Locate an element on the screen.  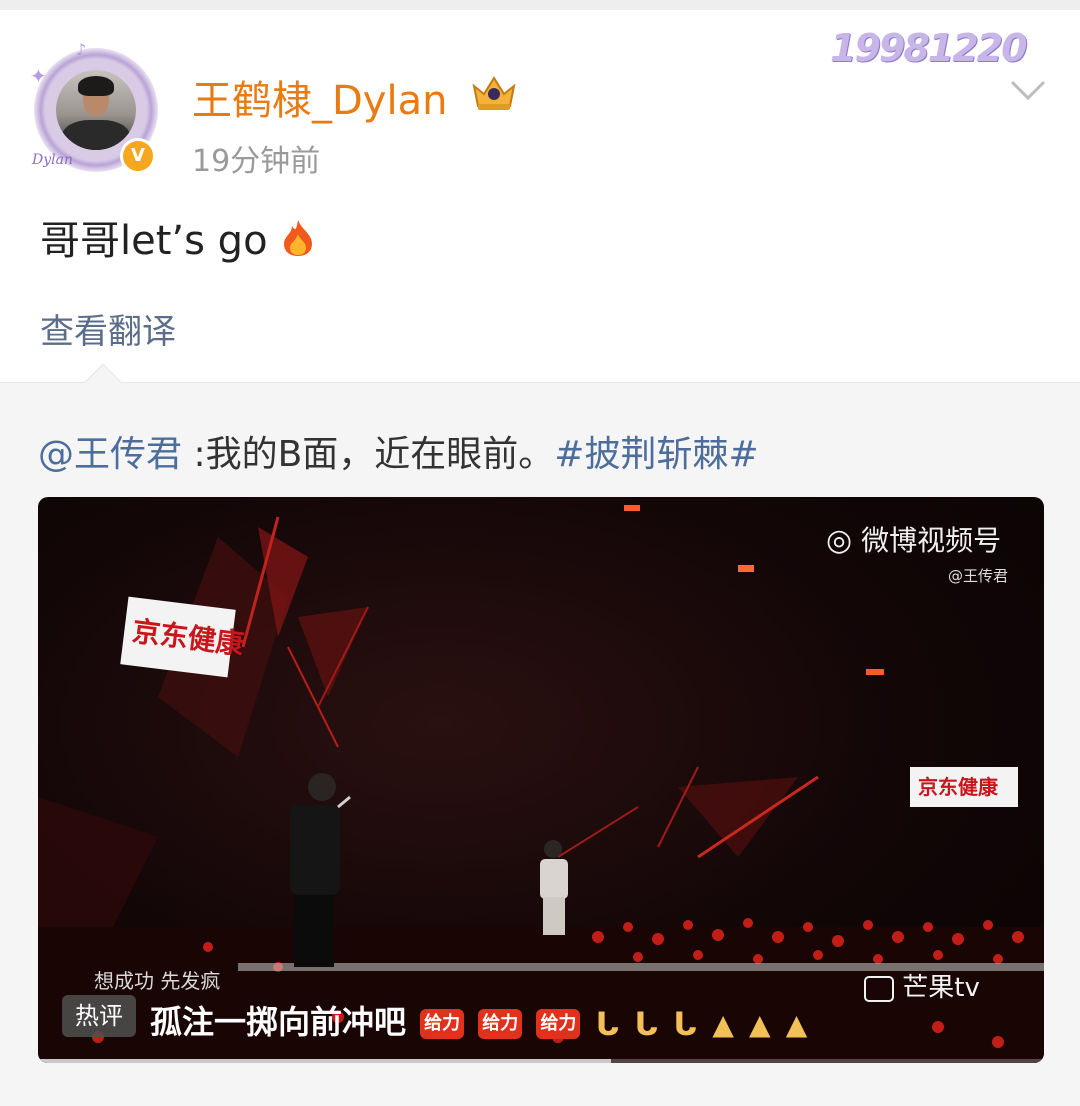
avatar-photo is located at coordinates (96, 110).